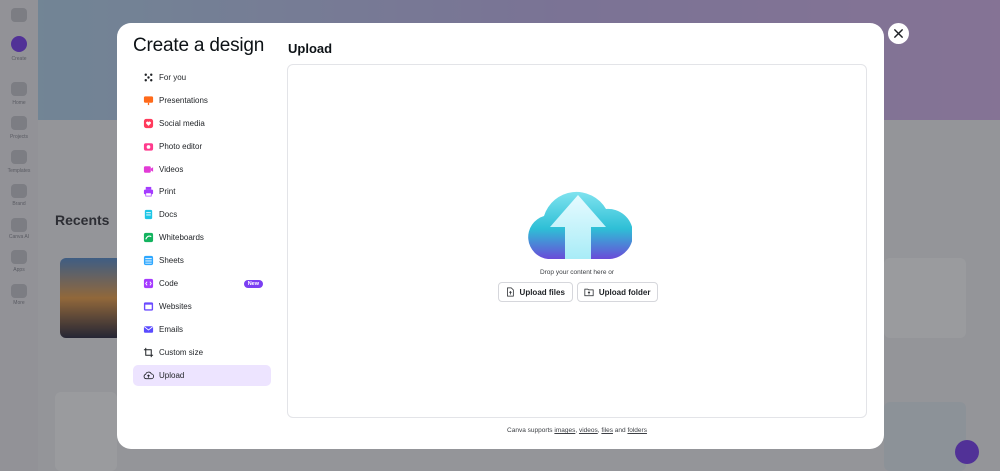  Describe the element at coordinates (171, 329) in the screenshot. I see `nav-label: Emails` at that location.